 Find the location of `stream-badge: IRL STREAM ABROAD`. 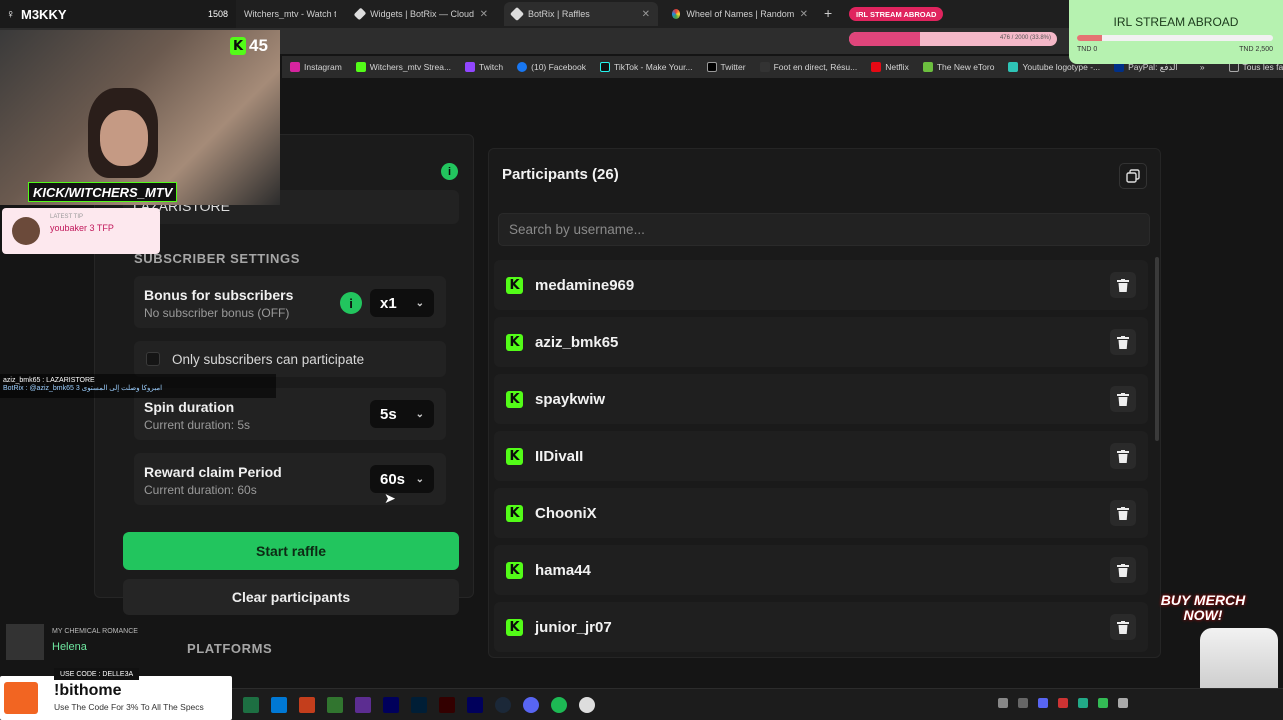

stream-badge: IRL STREAM ABROAD is located at coordinates (896, 14).